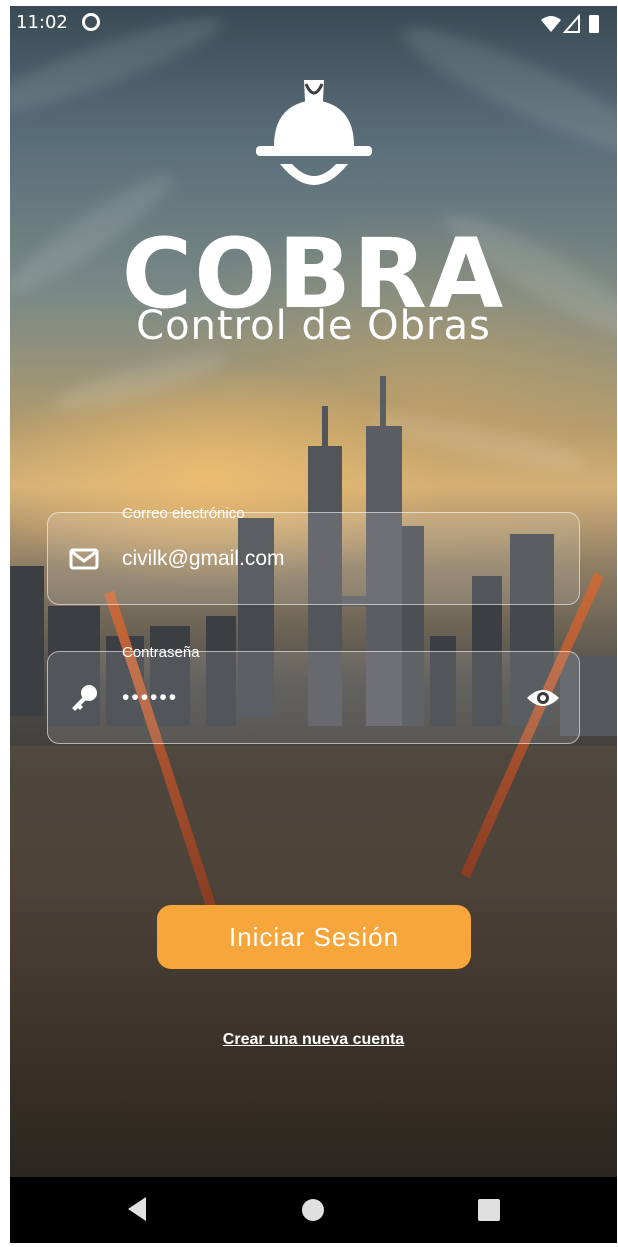 This screenshot has height=1247, width=618. Describe the element at coordinates (313, 694) in the screenshot. I see `password-field: Contraseña ••••••` at that location.